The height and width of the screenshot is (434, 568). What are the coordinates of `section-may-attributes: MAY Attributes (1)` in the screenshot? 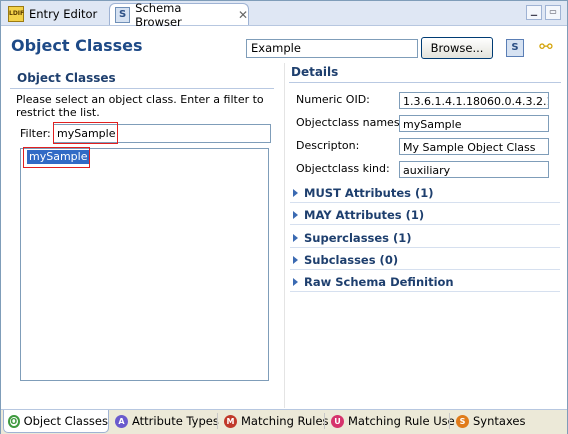 It's located at (425, 215).